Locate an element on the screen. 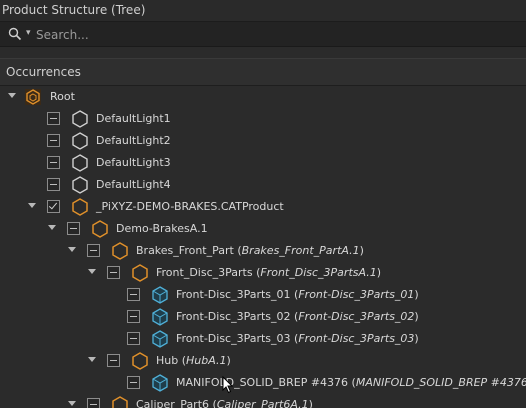 The height and width of the screenshot is (408, 526). tree-row-defaultlight3: DefaultLight3 is located at coordinates (263, 163).